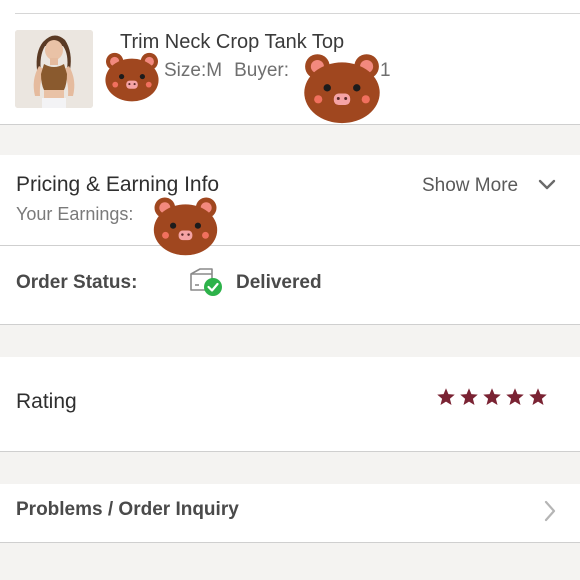 This screenshot has height=580, width=580. What do you see at coordinates (470, 186) in the screenshot?
I see `show-more-button: Show More` at bounding box center [470, 186].